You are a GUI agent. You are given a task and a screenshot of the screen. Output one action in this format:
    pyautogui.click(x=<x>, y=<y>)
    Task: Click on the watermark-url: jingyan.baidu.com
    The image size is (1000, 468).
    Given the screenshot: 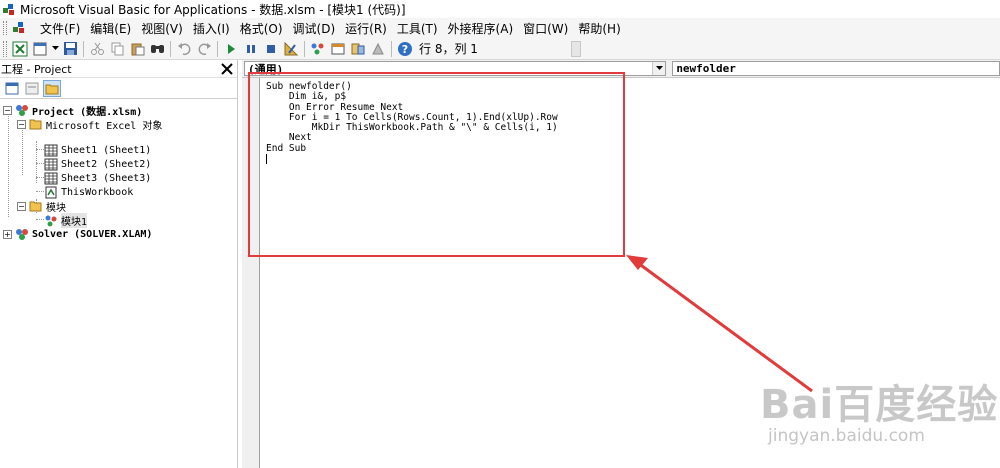 What is the action you would take?
    pyautogui.click(x=846, y=436)
    